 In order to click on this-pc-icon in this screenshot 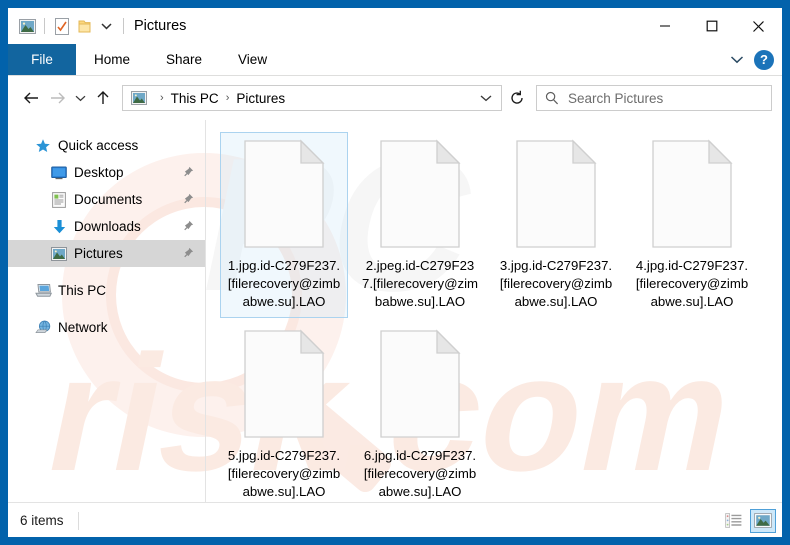, I will do `click(43, 291)`.